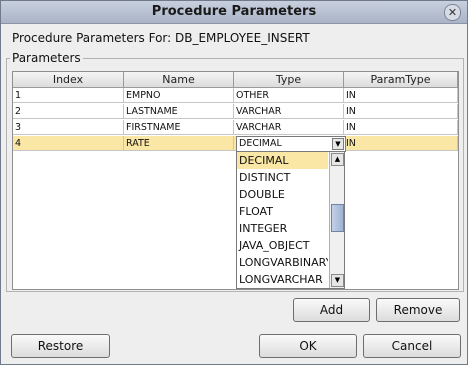  I want to click on table-row: 1 EMPNO OTHER IN, so click(235, 96).